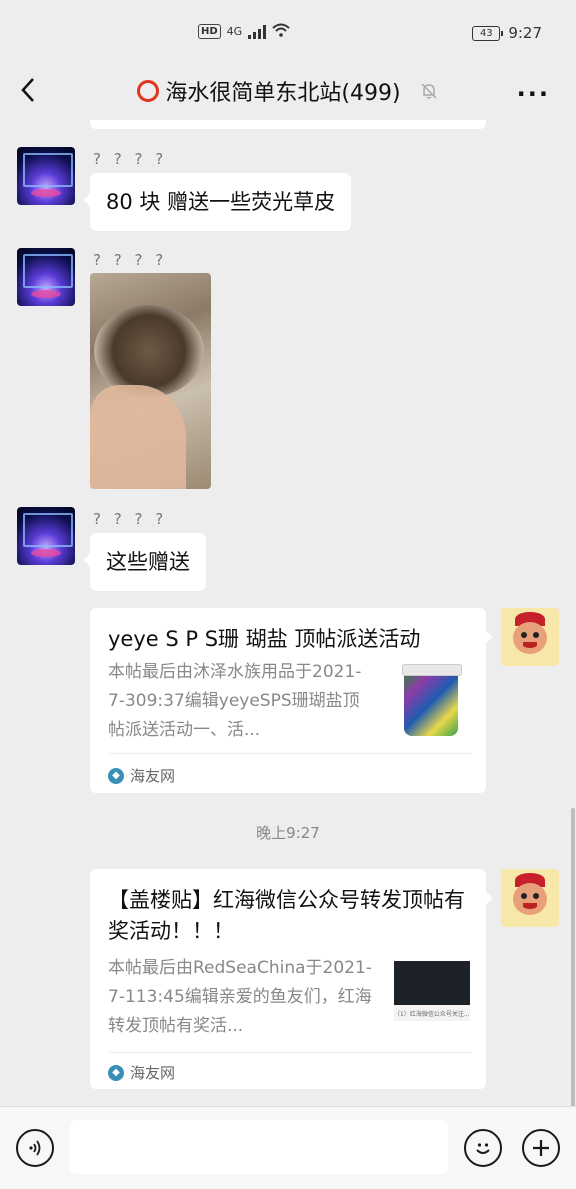 This screenshot has width=576, height=1189. I want to click on hd-icon: HD, so click(209, 31).